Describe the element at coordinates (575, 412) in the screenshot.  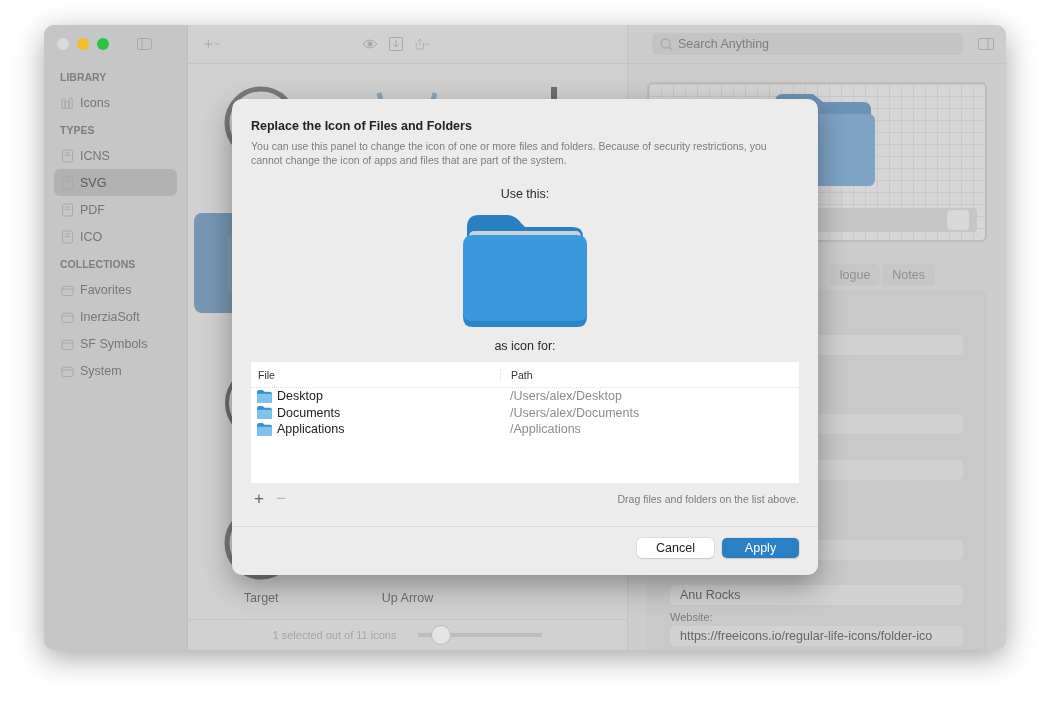
I see `file-path: /Users/alex/Documents` at that location.